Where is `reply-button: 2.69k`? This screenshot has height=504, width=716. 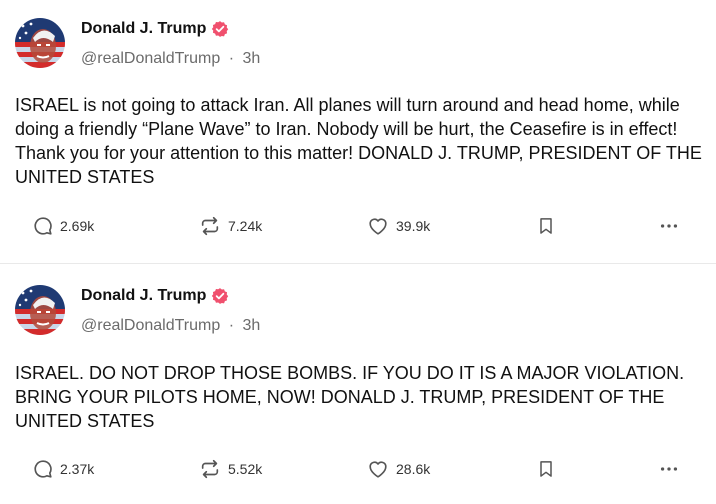
reply-button: 2.69k is located at coordinates (63, 226).